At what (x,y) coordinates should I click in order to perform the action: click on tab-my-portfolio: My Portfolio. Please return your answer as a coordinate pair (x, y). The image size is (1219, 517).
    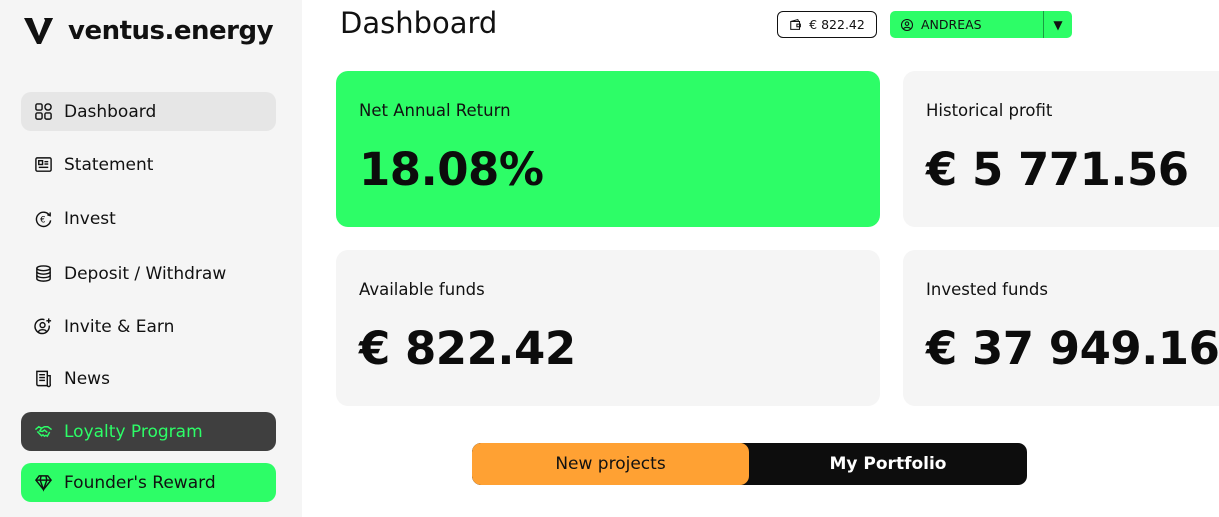
    Looking at the image, I should click on (888, 464).